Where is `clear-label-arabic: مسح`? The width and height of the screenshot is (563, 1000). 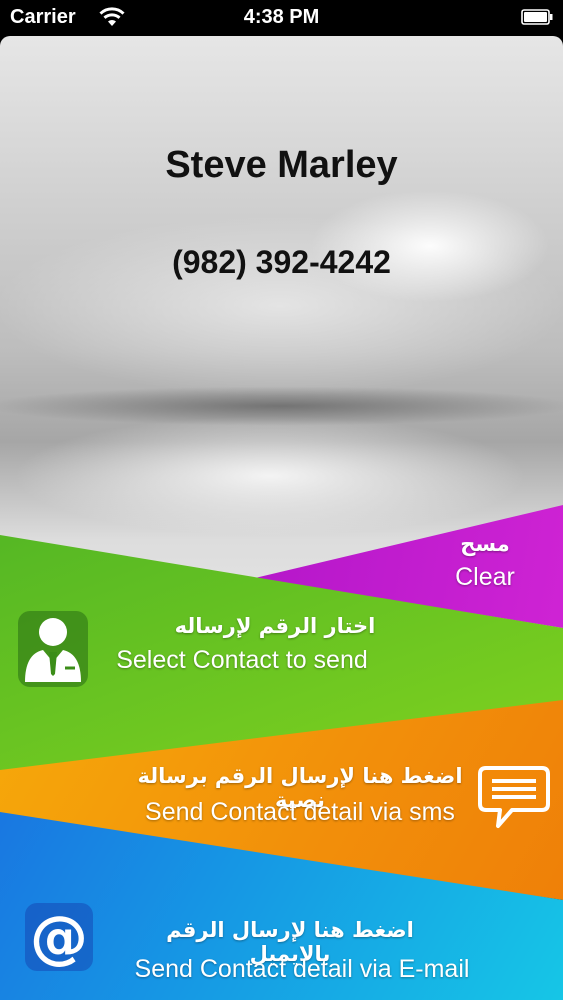 clear-label-arabic: مسح is located at coordinates (485, 544).